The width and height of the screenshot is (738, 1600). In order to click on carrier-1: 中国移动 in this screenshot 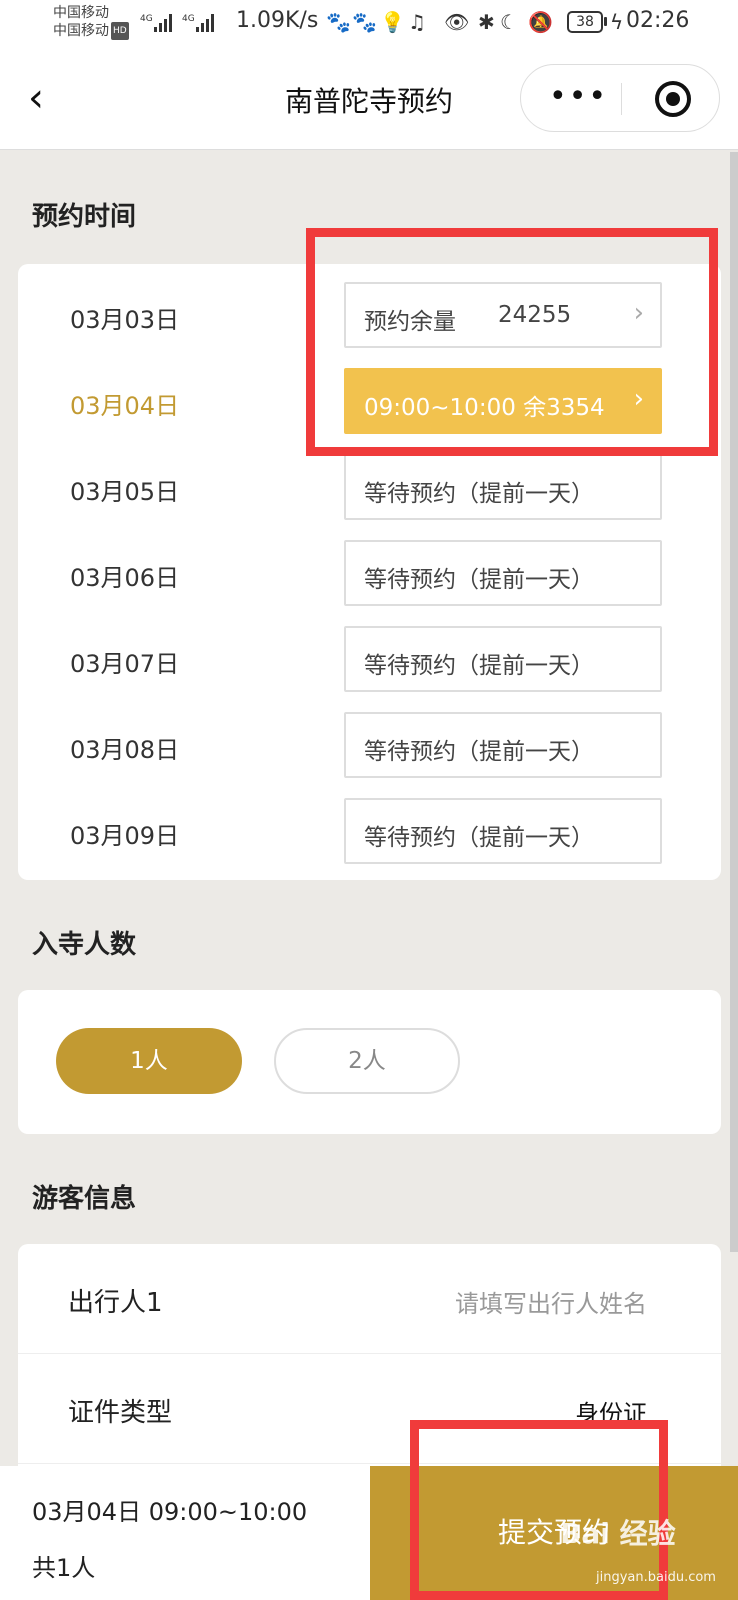, I will do `click(81, 13)`.